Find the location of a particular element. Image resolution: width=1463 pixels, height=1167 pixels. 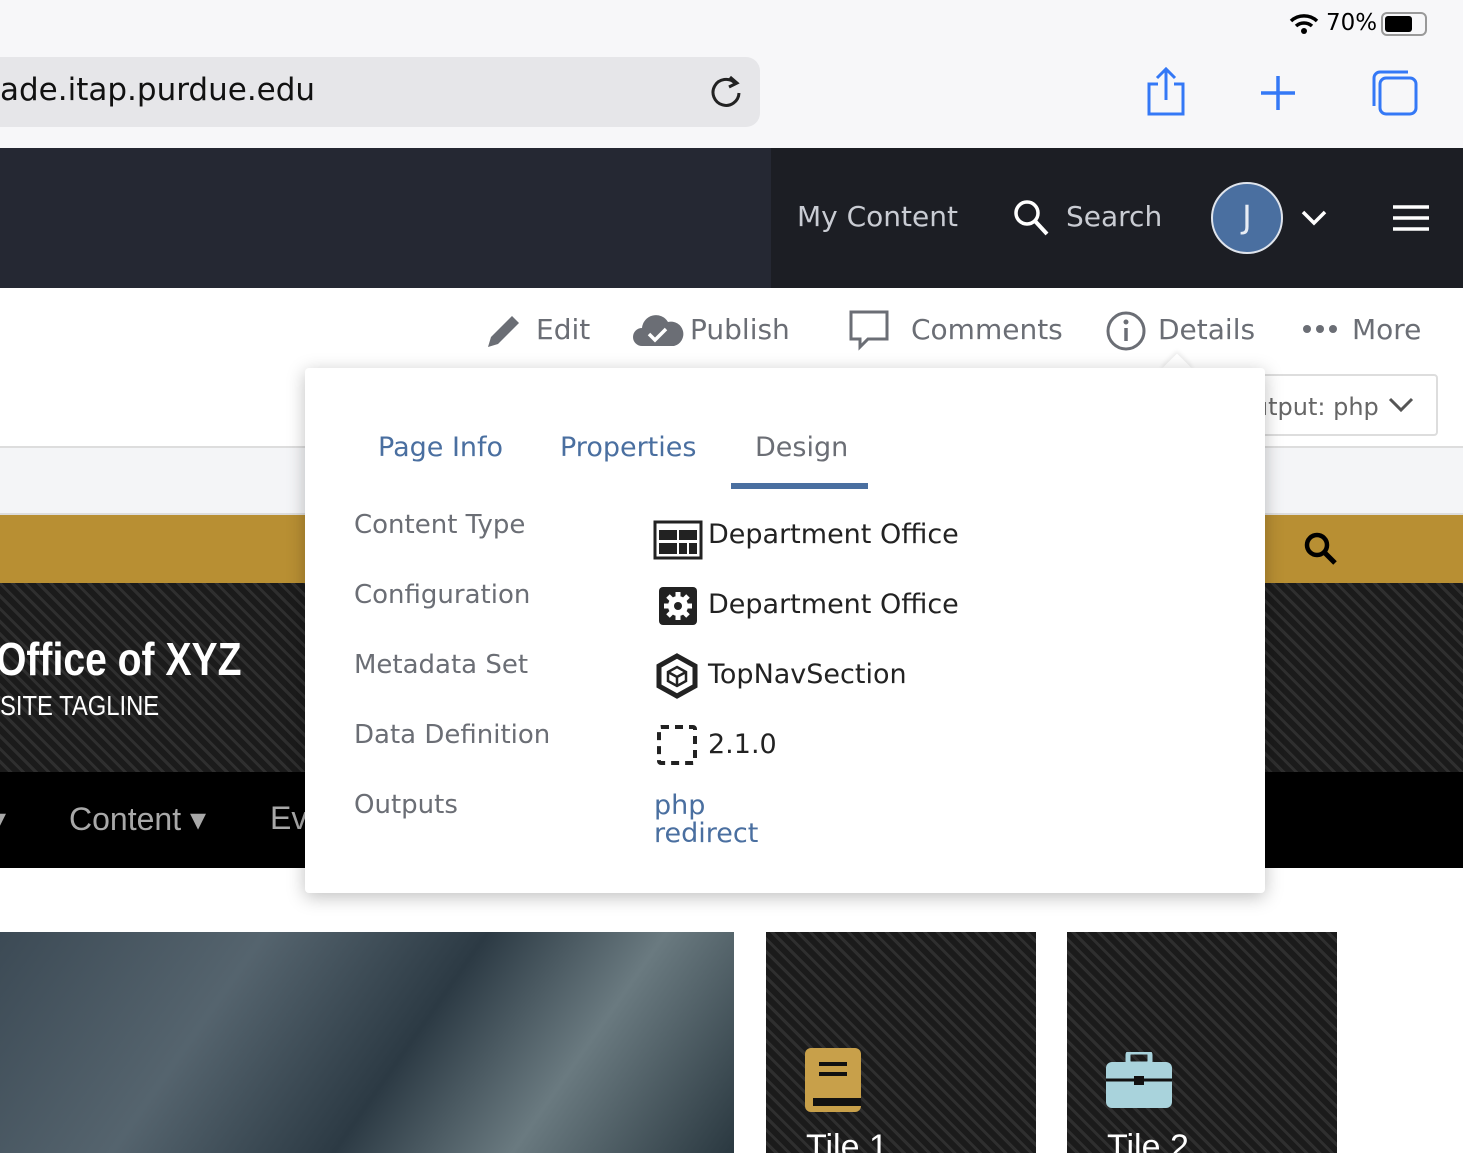

search-icon is located at coordinates (1031, 218).